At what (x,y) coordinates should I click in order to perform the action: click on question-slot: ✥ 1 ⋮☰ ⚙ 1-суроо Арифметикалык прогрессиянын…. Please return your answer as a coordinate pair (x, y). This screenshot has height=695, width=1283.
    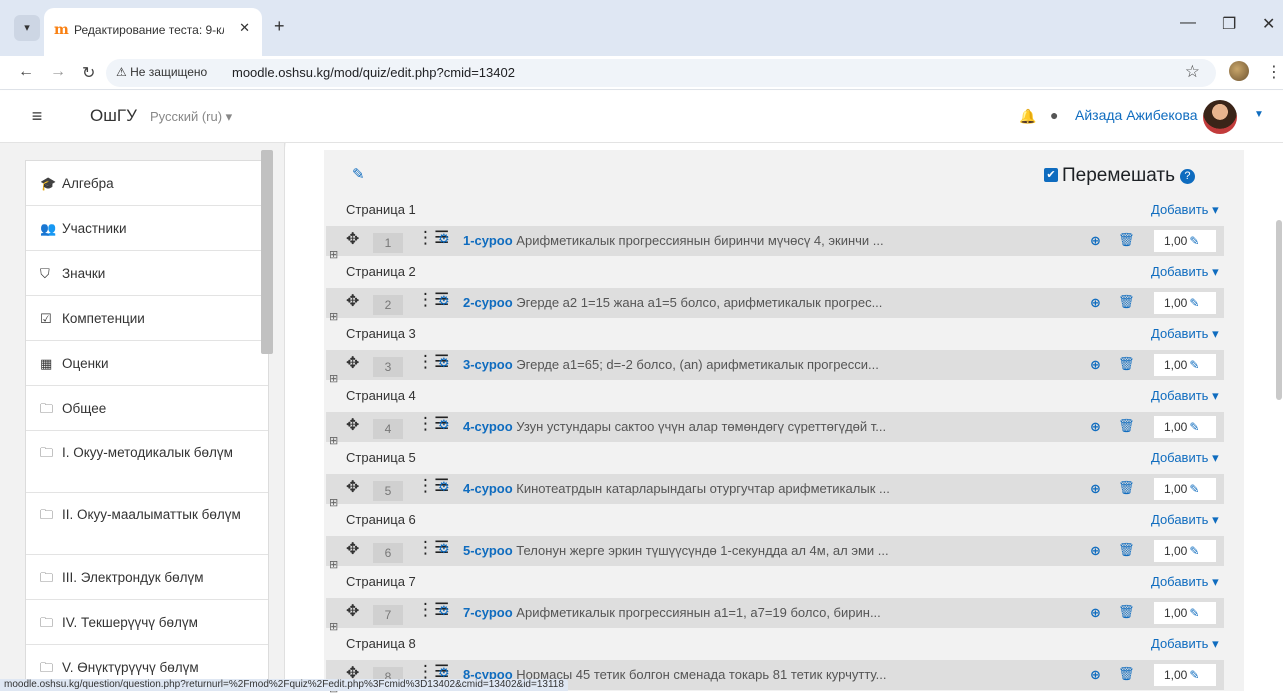
    Looking at the image, I should click on (775, 241).